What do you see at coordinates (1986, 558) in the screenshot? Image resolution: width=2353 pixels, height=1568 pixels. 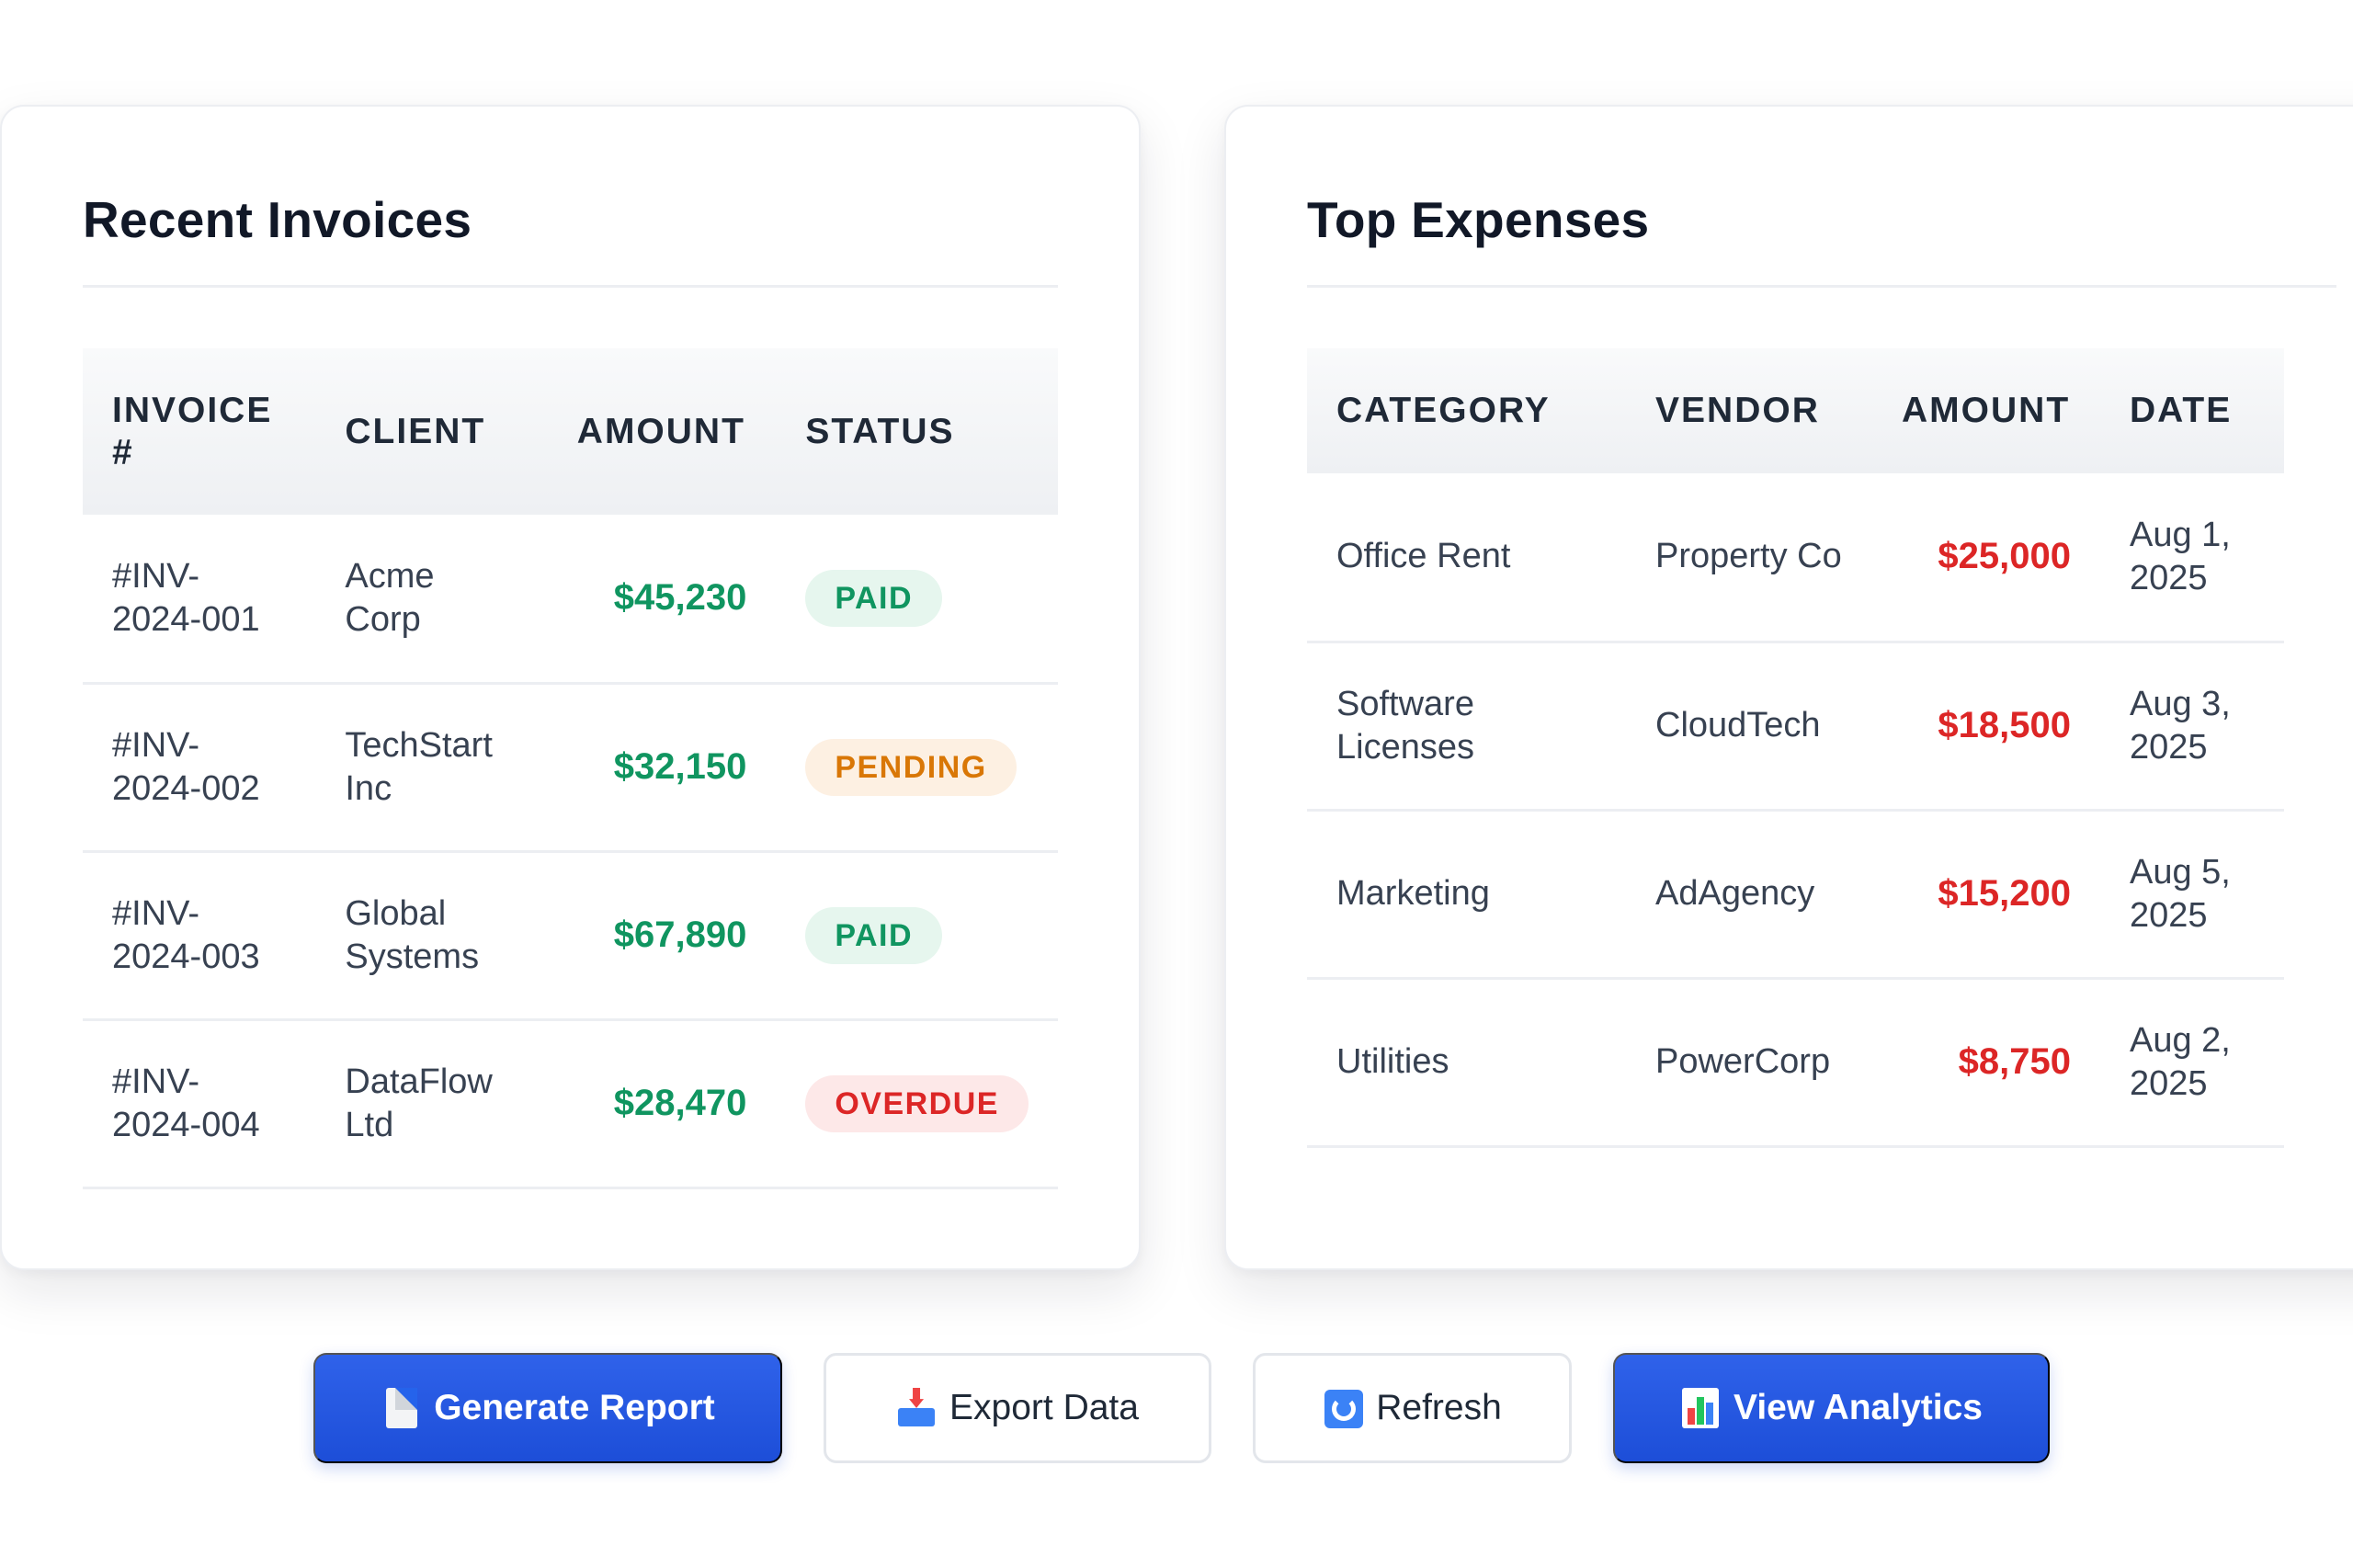 I see `expense-amount: $25,000` at bounding box center [1986, 558].